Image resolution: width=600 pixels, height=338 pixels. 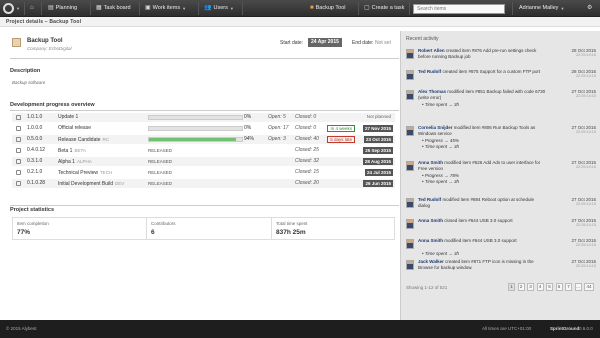 I want to click on milestone-progress-bar, so click(x=195, y=139).